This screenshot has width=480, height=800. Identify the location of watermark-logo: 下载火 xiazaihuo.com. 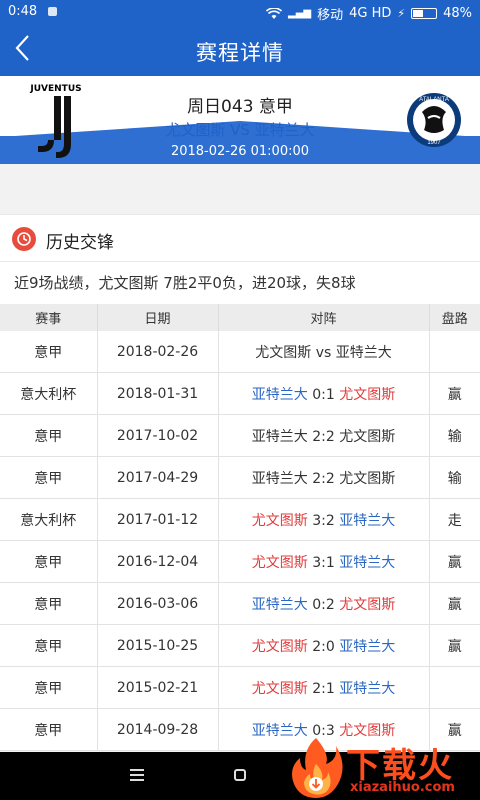
(380, 768).